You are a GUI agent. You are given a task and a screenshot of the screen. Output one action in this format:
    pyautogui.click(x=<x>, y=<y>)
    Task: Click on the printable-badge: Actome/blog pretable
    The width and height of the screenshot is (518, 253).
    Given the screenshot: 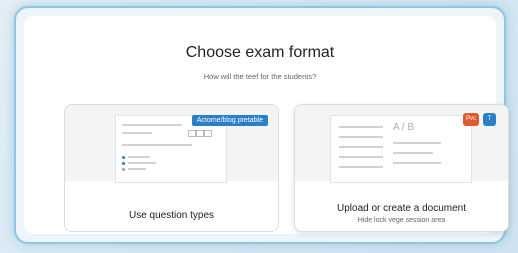 What is the action you would take?
    pyautogui.click(x=229, y=120)
    